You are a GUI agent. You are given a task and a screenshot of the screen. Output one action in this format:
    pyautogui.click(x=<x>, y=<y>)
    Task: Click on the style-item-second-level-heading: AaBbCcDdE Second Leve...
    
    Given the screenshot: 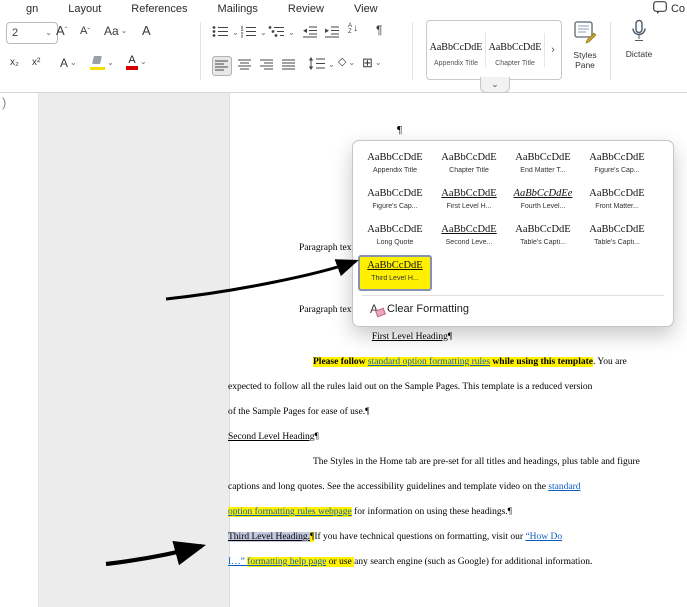 What is the action you would take?
    pyautogui.click(x=469, y=237)
    